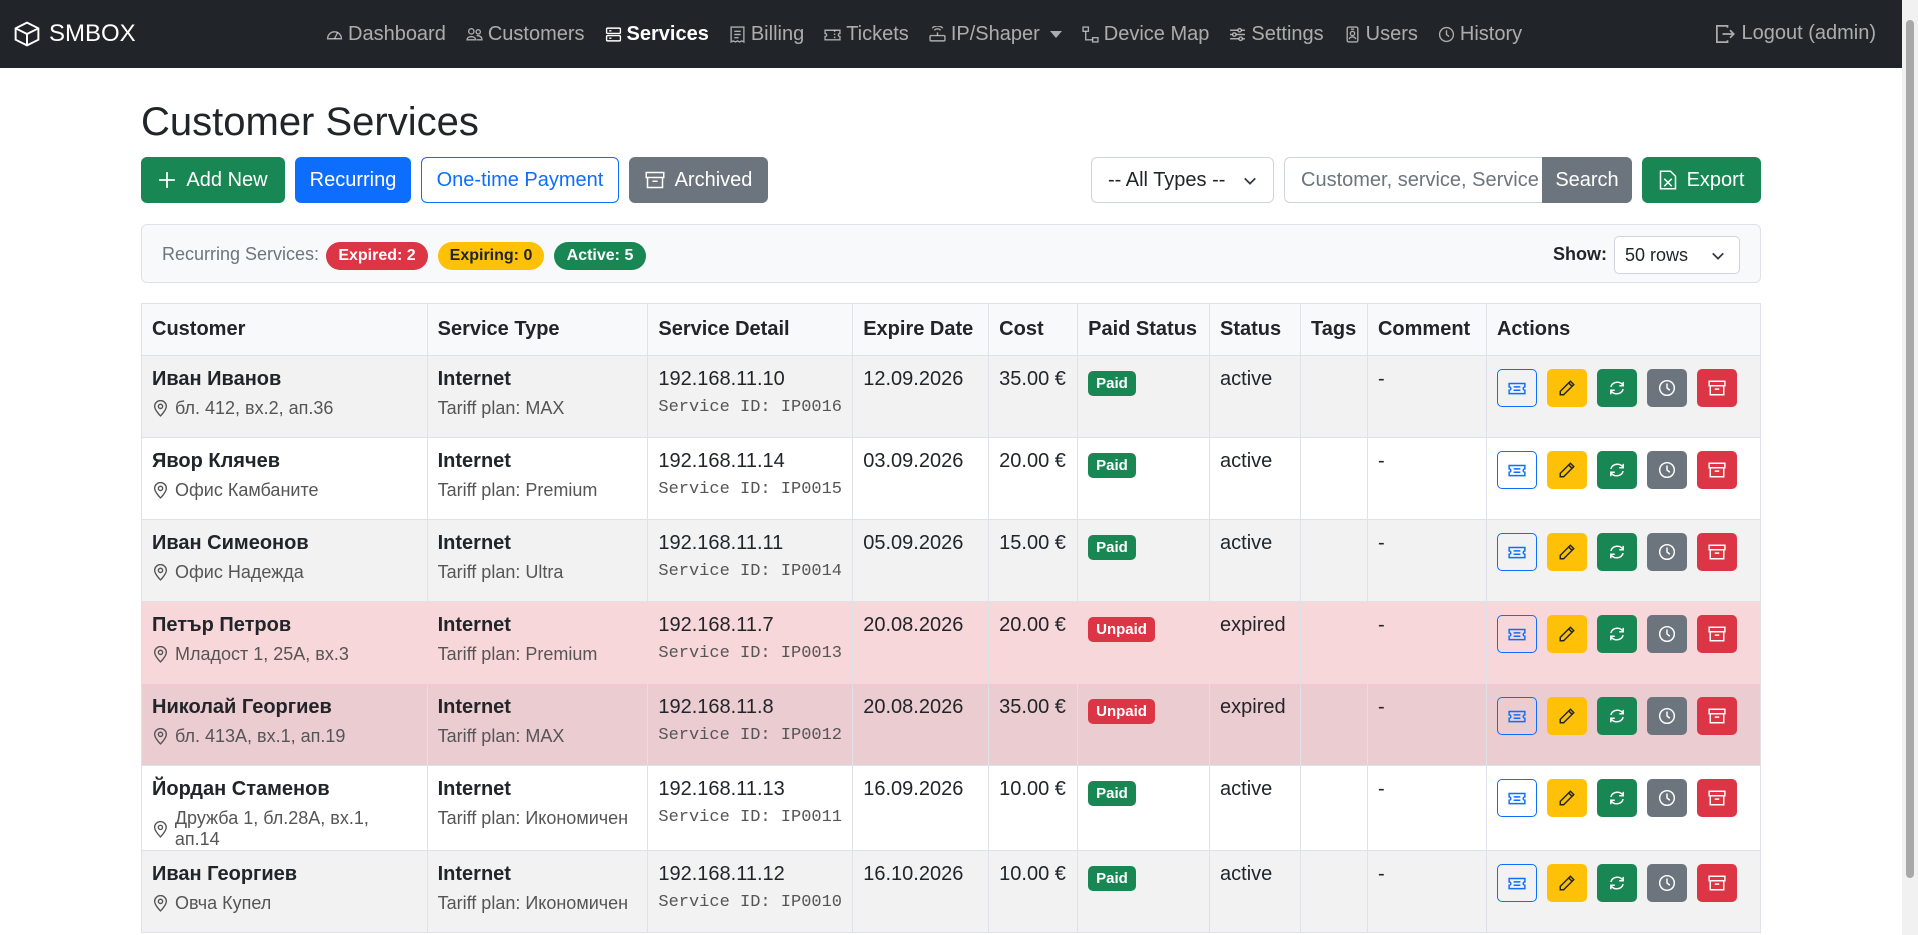 Image resolution: width=1918 pixels, height=935 pixels. What do you see at coordinates (239, 572) in the screenshot?
I see `customer-address-text: Офис Надежда` at bounding box center [239, 572].